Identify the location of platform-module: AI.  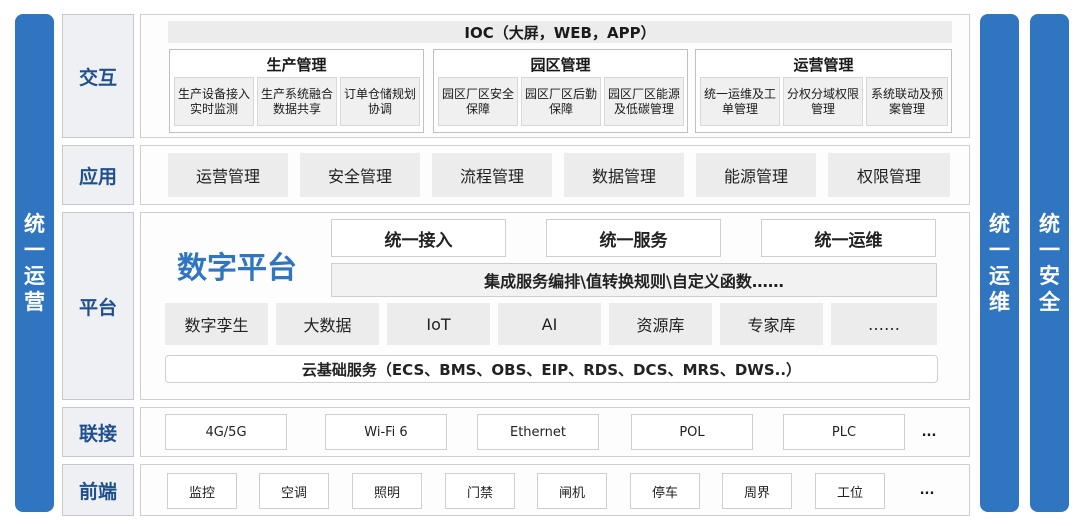
(549, 324).